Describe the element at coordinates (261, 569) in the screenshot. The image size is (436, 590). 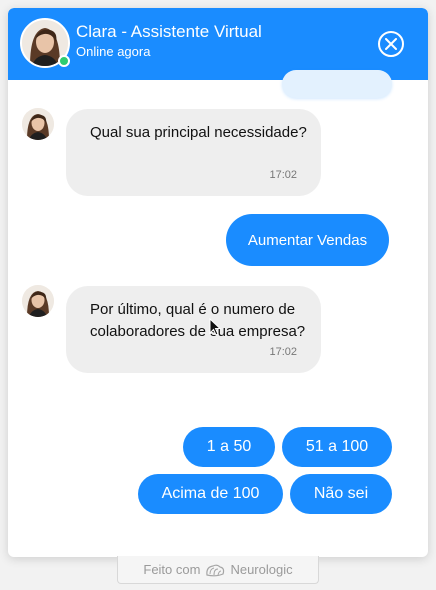
I see `footer-brand: Neurologic` at that location.